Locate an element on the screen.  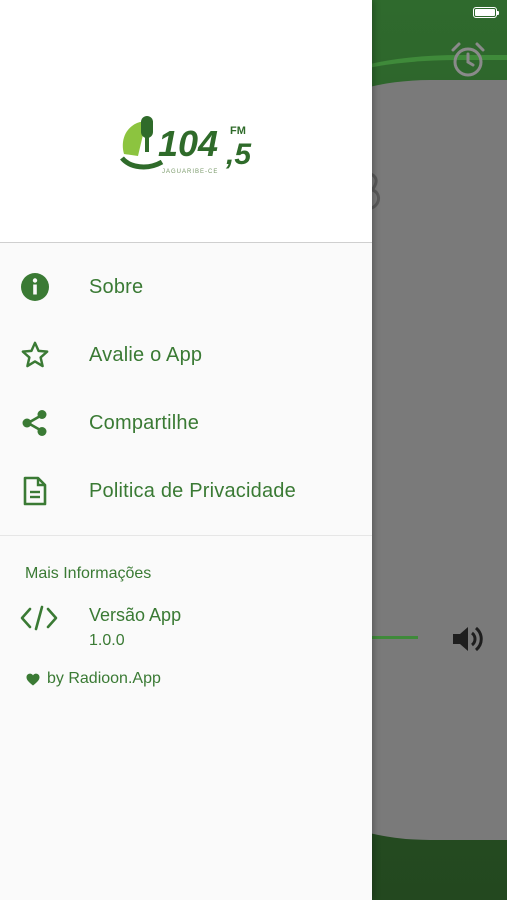
status-bar is located at coordinates (253, 12).